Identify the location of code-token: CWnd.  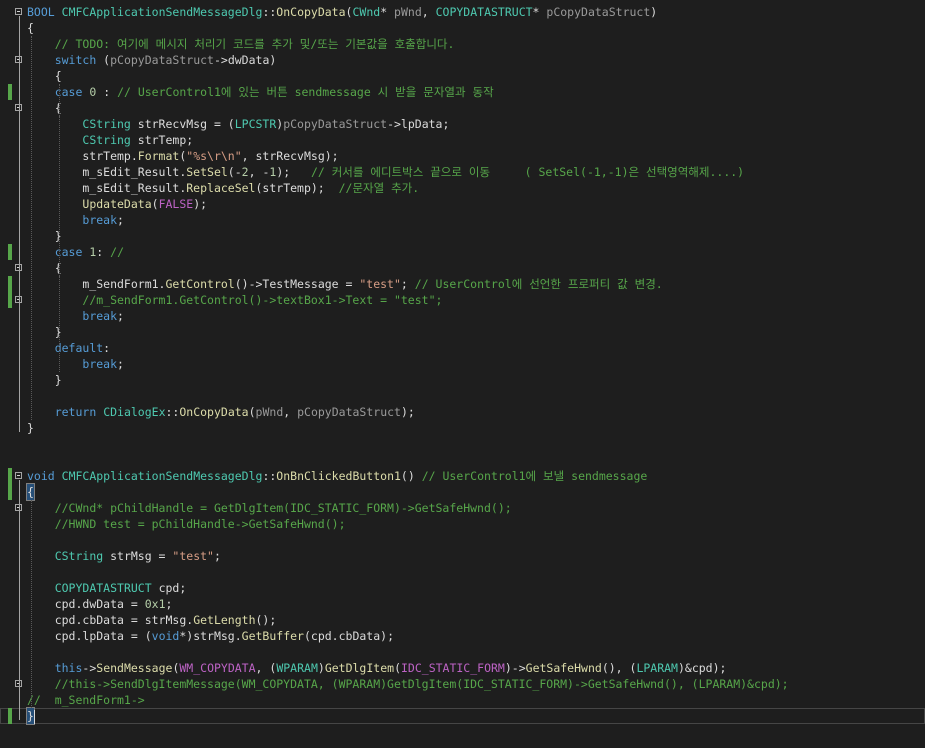
(366, 12).